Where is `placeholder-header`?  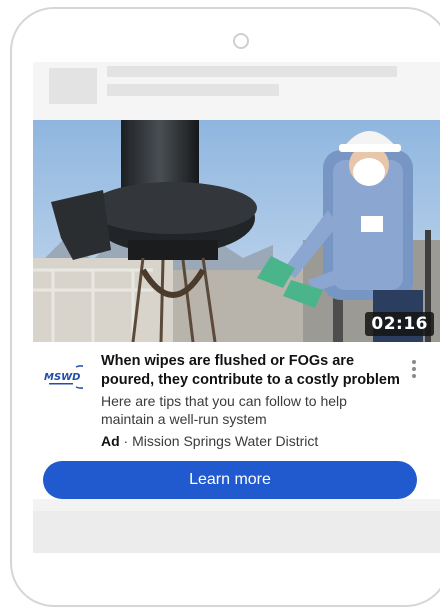 placeholder-header is located at coordinates (236, 91).